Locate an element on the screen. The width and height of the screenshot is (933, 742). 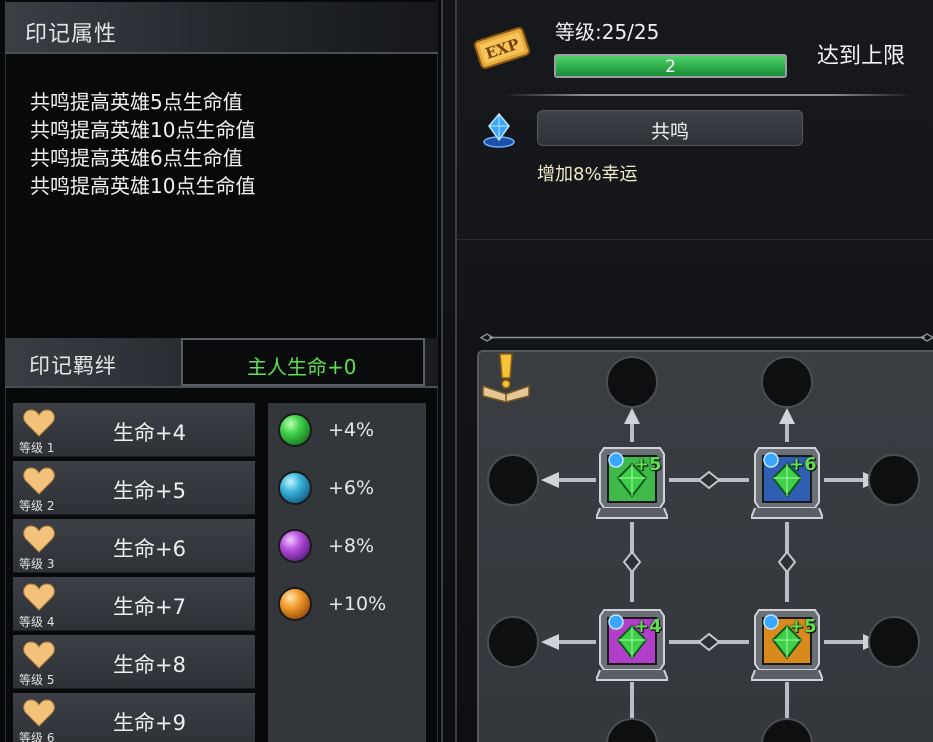
level-label: 等级 4 is located at coordinates (37, 622).